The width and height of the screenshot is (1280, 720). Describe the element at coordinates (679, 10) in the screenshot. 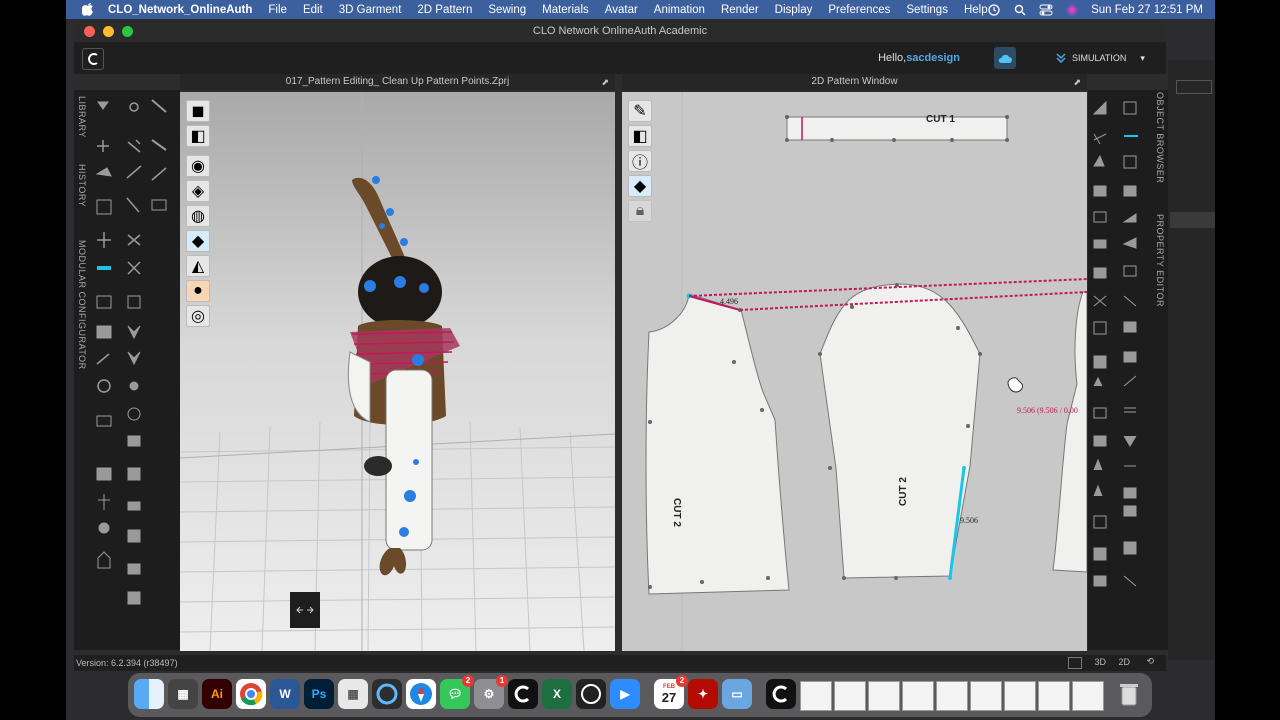

I see `menu-animation: Animation` at that location.